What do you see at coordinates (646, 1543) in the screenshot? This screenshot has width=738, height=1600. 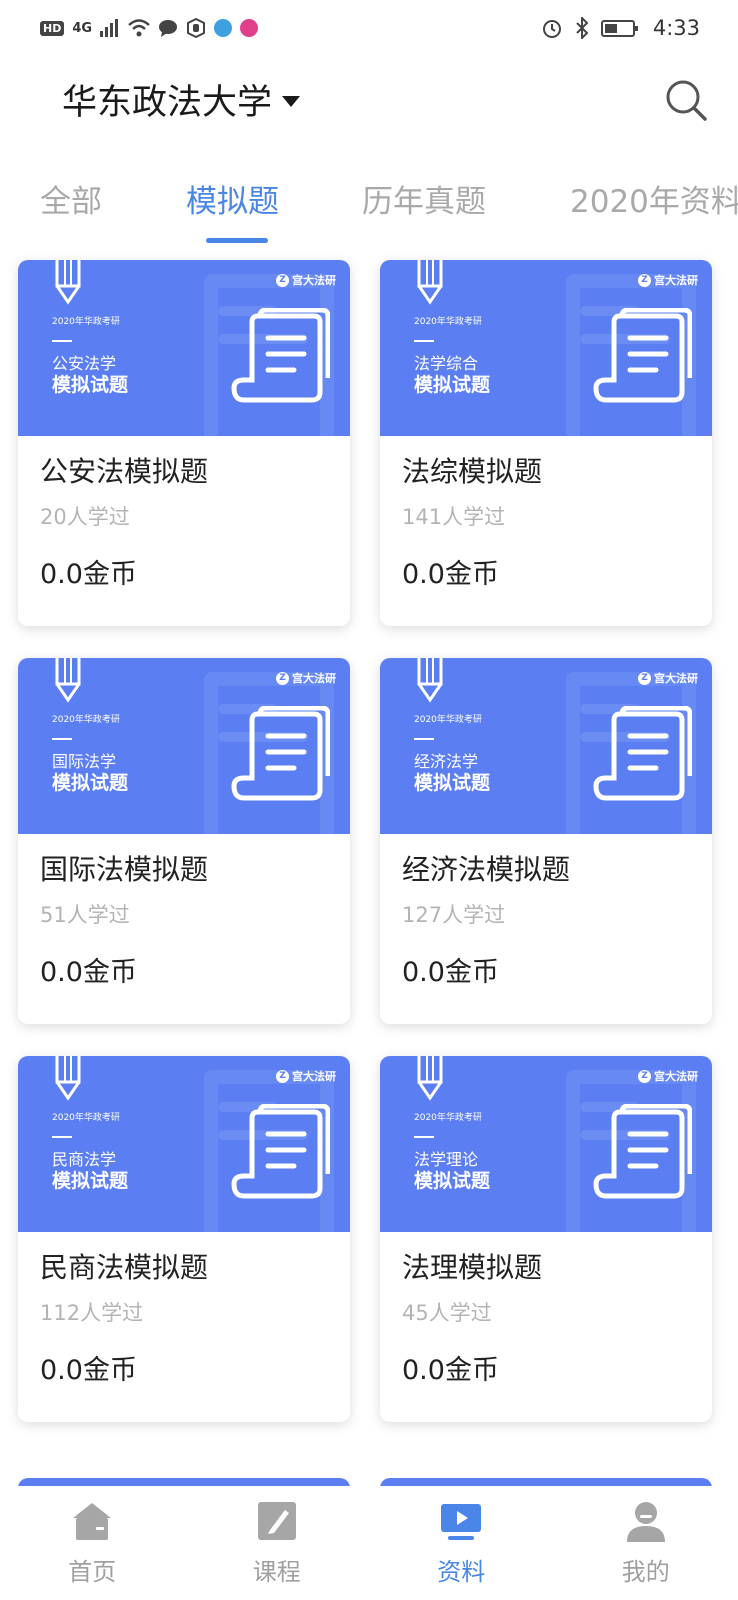 I see `nav-profile: 我的` at bounding box center [646, 1543].